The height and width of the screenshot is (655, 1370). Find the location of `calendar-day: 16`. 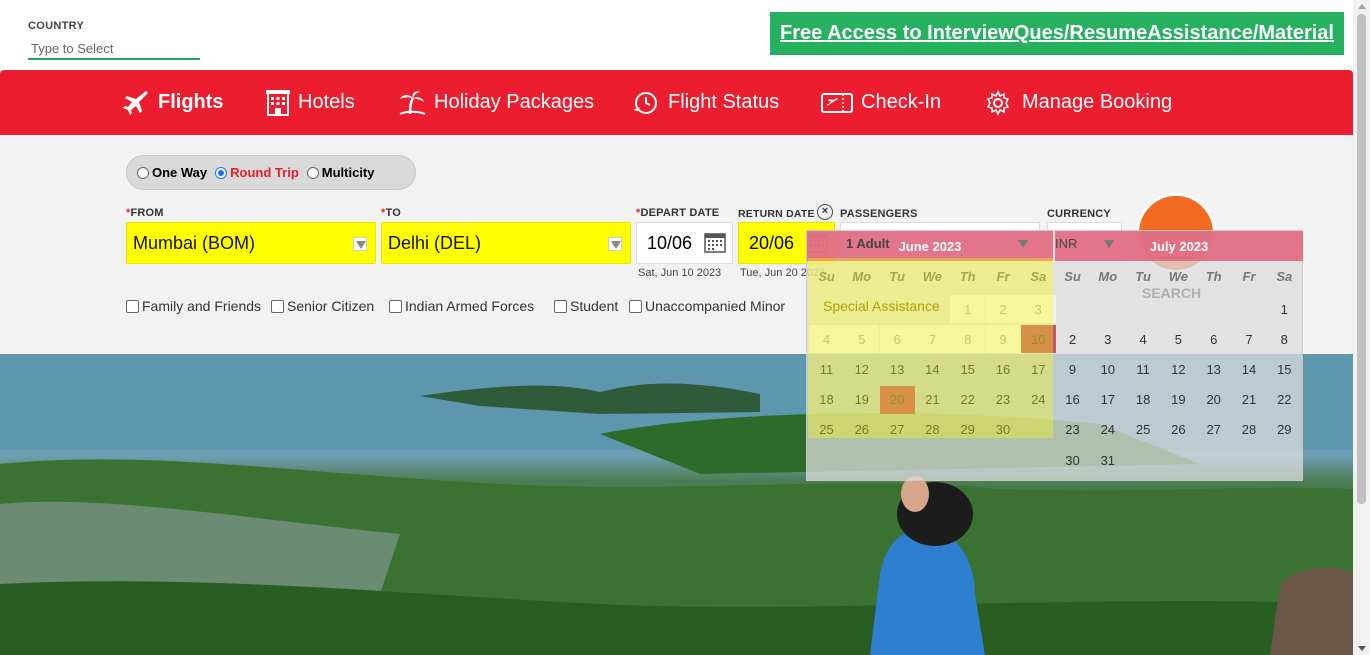

calendar-day: 16 is located at coordinates (1072, 400).